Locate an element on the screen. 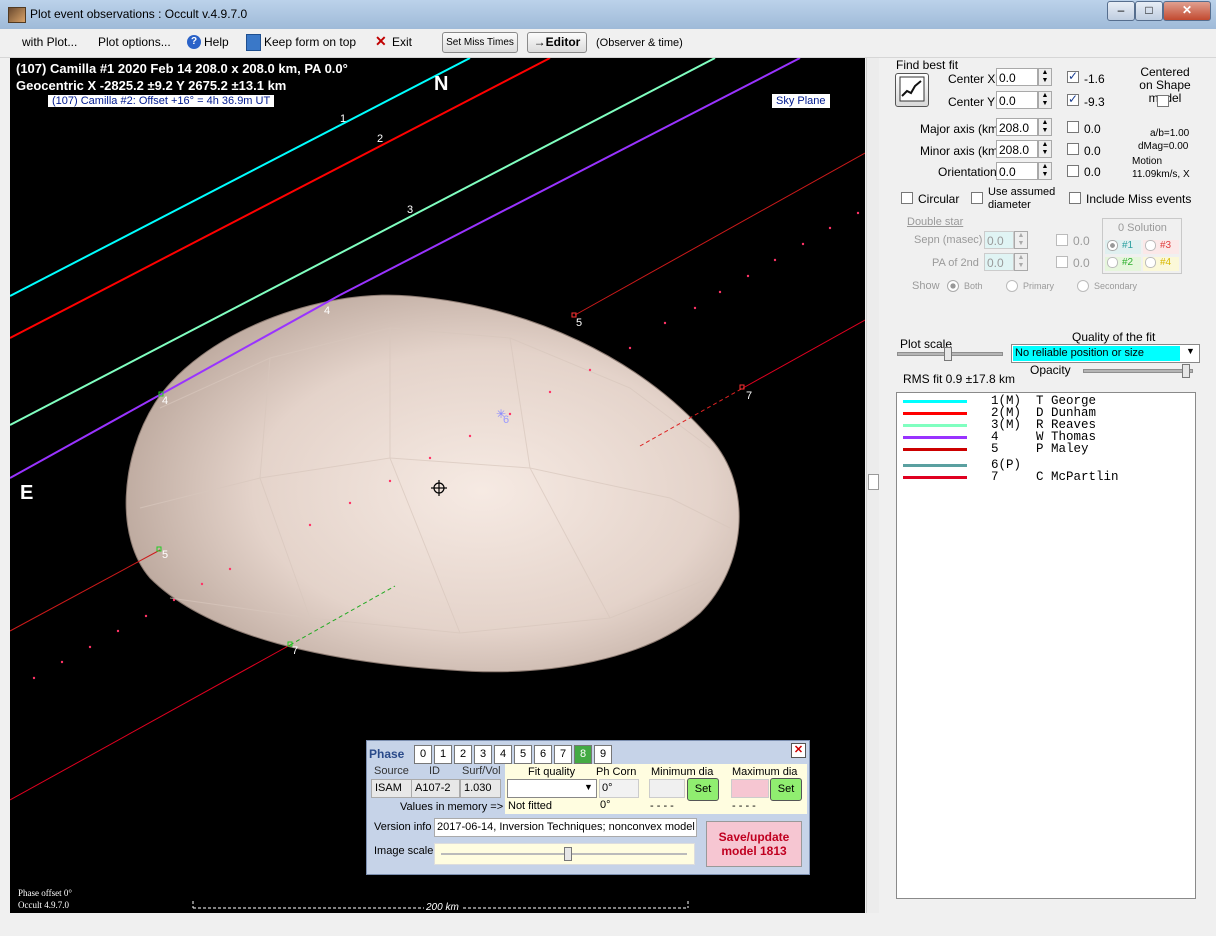 The width and height of the screenshot is (1216, 936). phase-button-5: 5 is located at coordinates (523, 754).